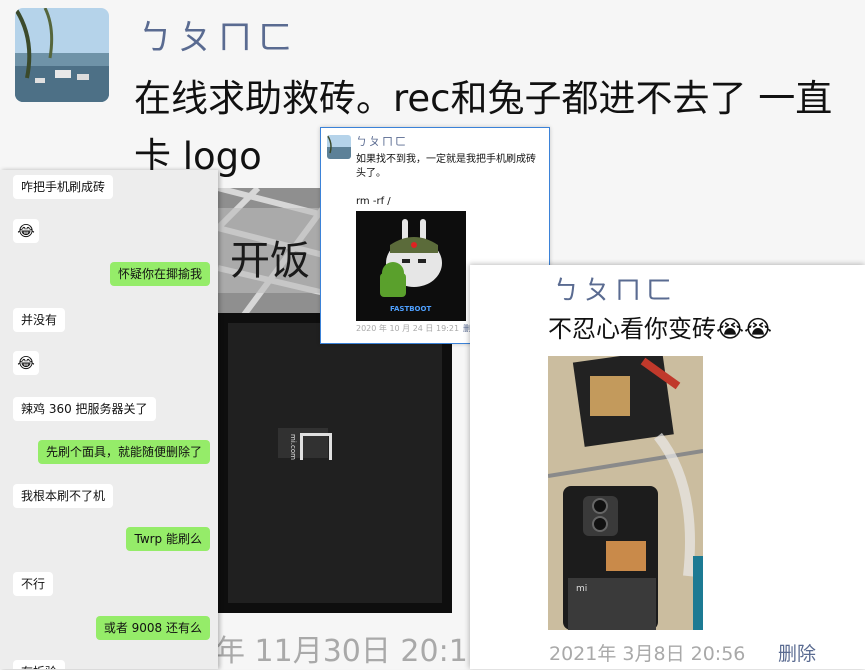 The width and height of the screenshot is (865, 670). I want to click on post-date: 年 11月30日 20:1, so click(341, 651).